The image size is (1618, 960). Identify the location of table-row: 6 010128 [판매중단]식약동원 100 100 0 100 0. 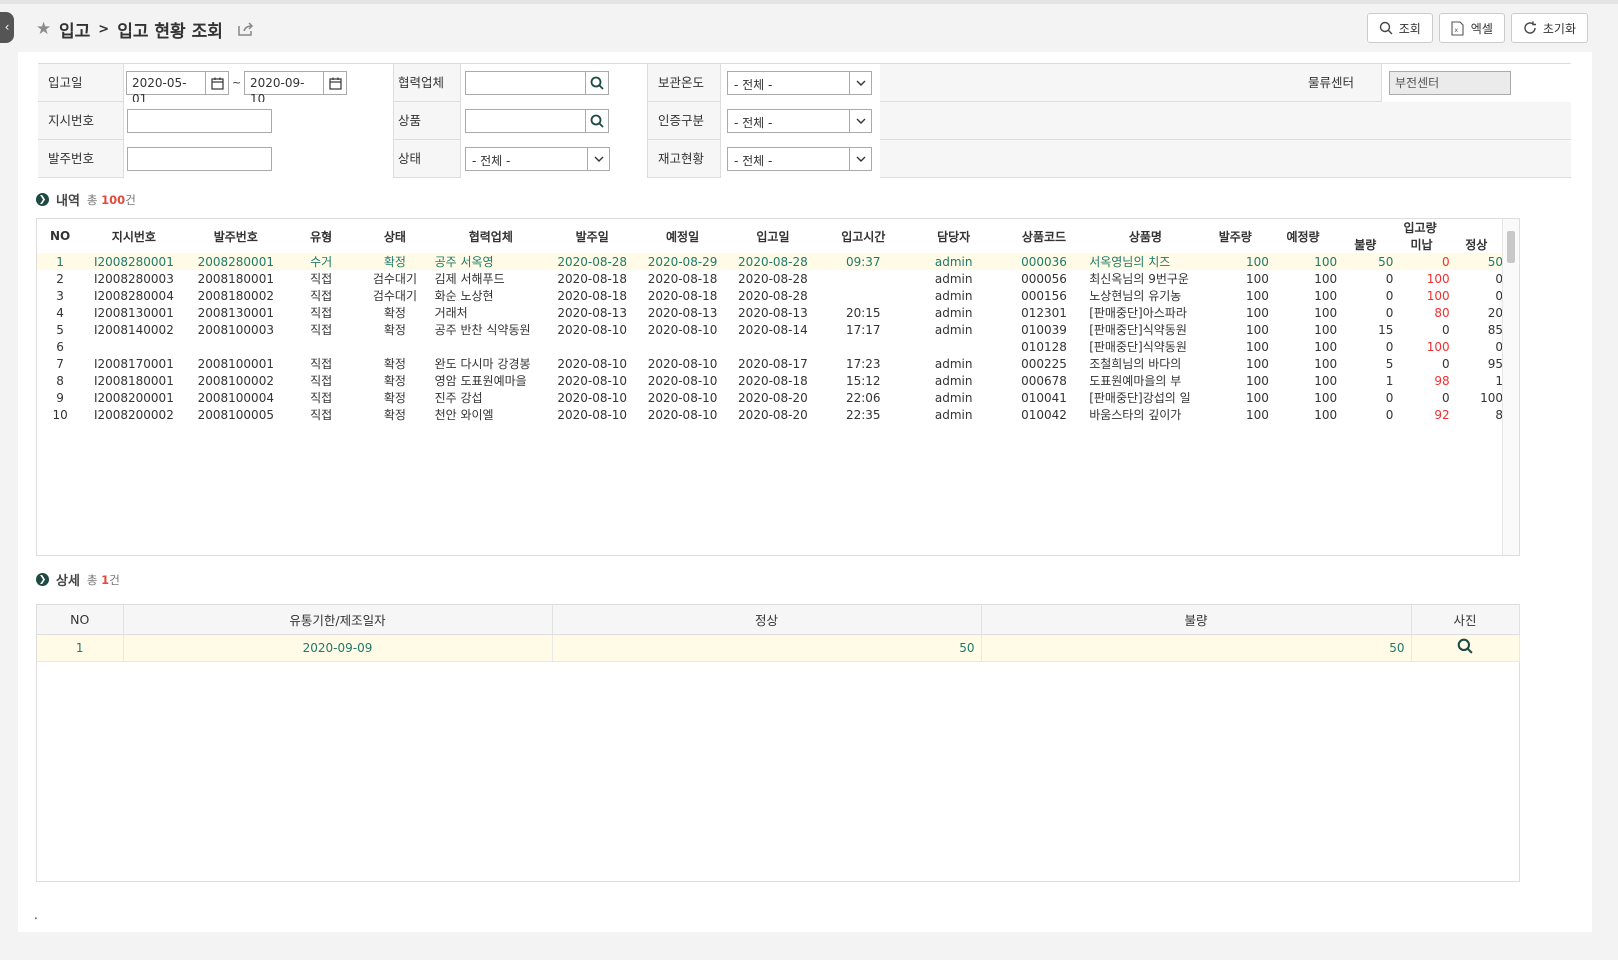
(770, 346).